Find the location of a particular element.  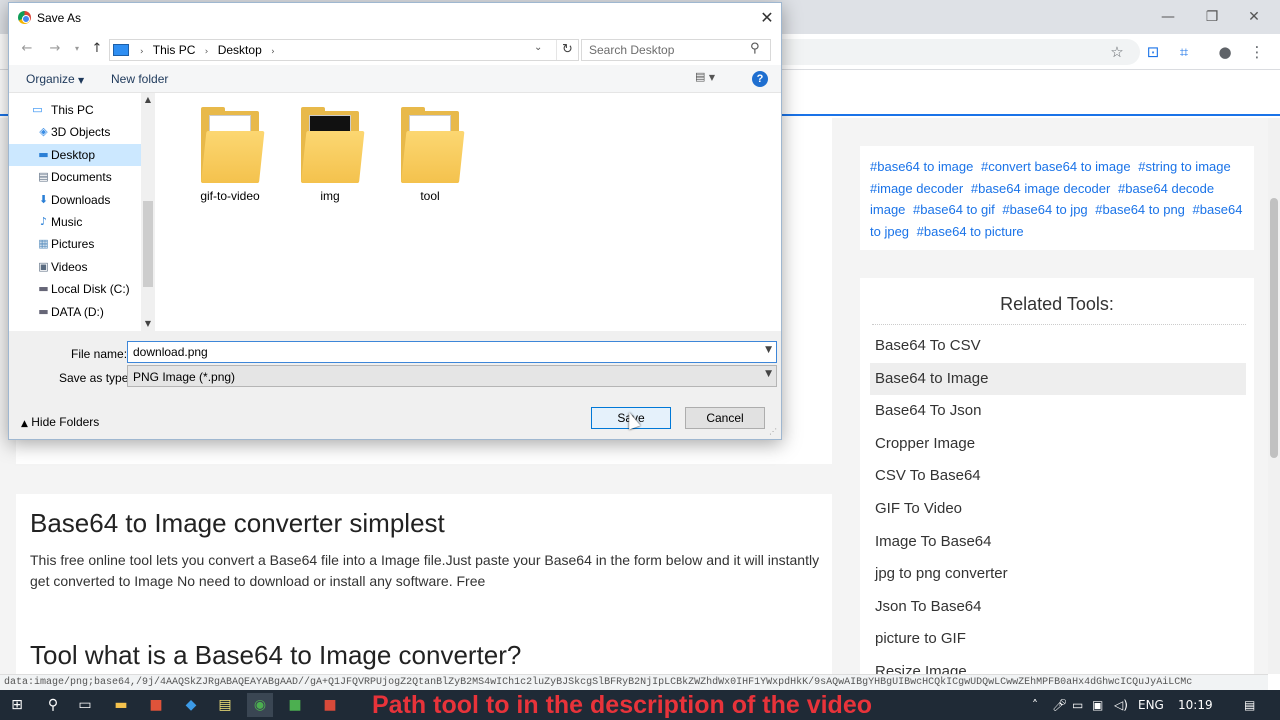

nav-item-videos: ▣ Videos is located at coordinates (75, 267).